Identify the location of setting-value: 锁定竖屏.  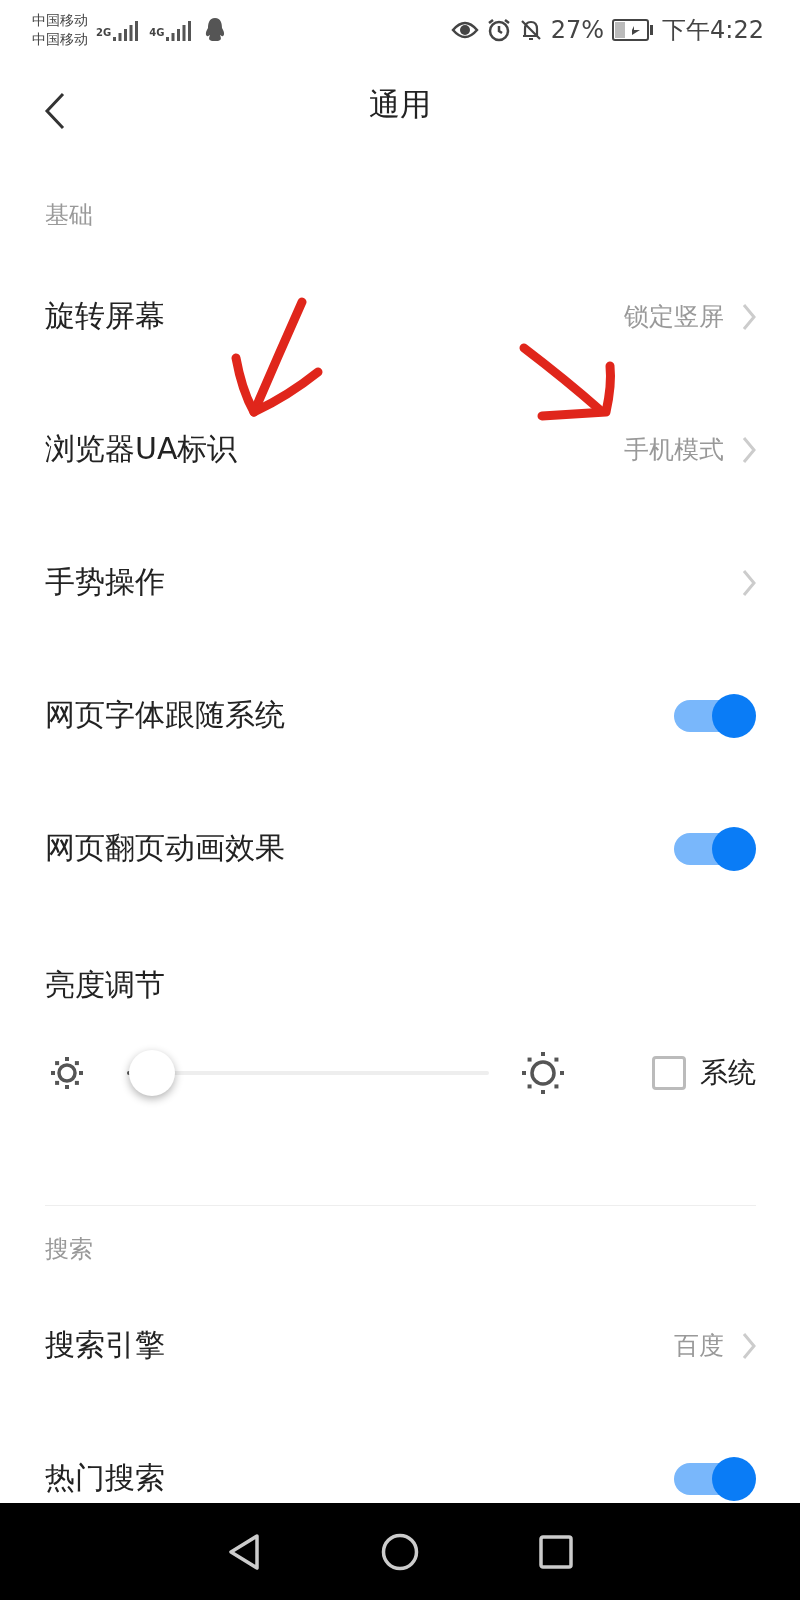
(674, 317).